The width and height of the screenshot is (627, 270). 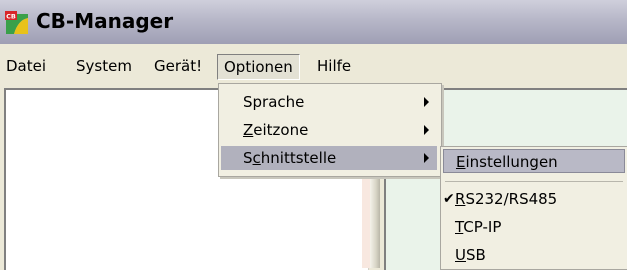 I want to click on menu-item-sprache: Sprache, so click(x=329, y=102).